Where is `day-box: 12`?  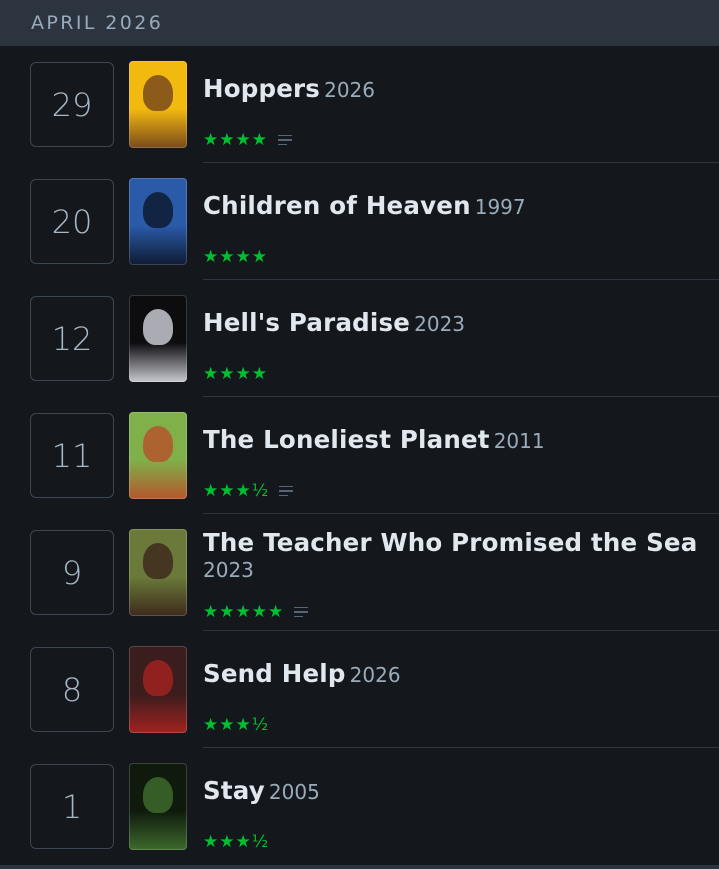
day-box: 12 is located at coordinates (72, 338).